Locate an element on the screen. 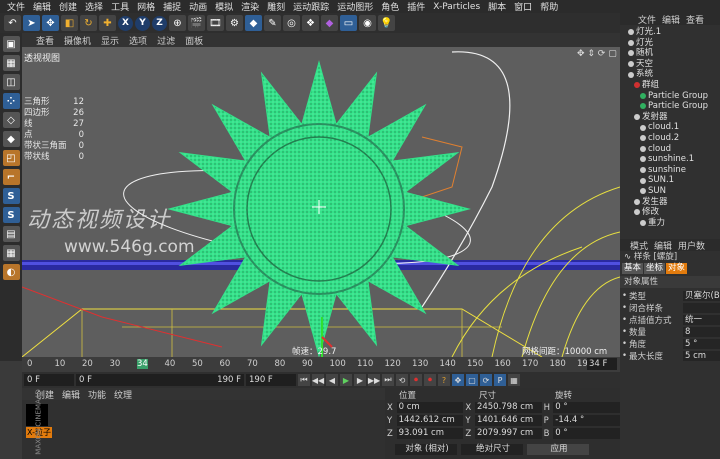  object-item: cloud.1 is located at coordinates (674, 127).